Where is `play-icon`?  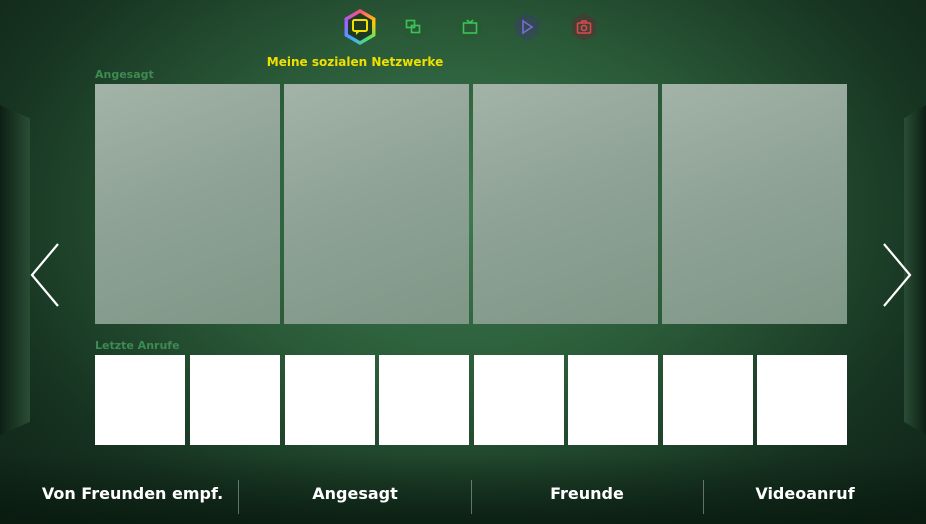 play-icon is located at coordinates (527, 27).